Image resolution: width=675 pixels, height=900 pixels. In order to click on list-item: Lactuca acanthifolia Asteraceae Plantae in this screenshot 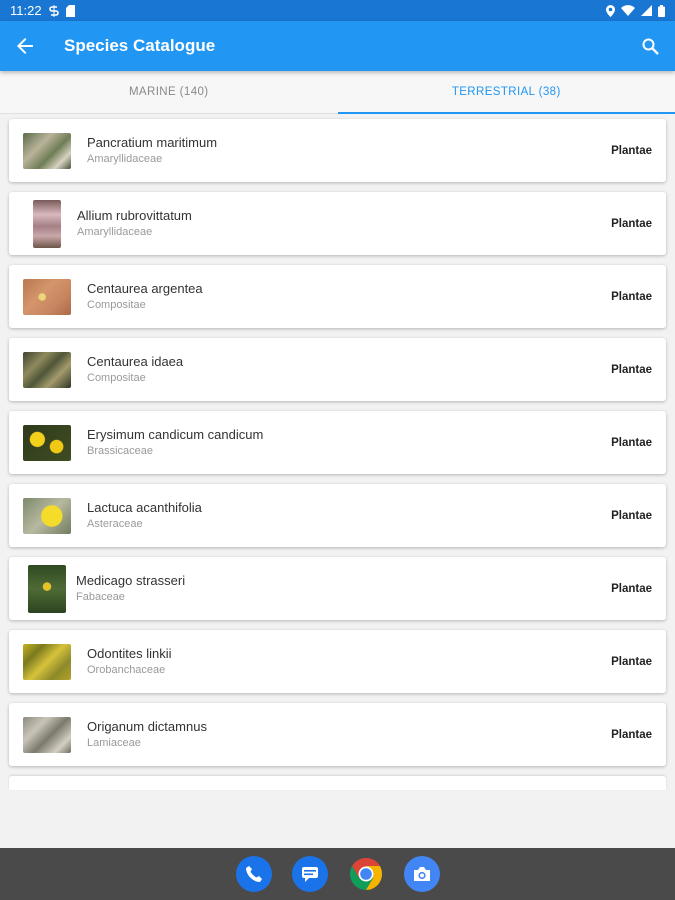, I will do `click(337, 515)`.